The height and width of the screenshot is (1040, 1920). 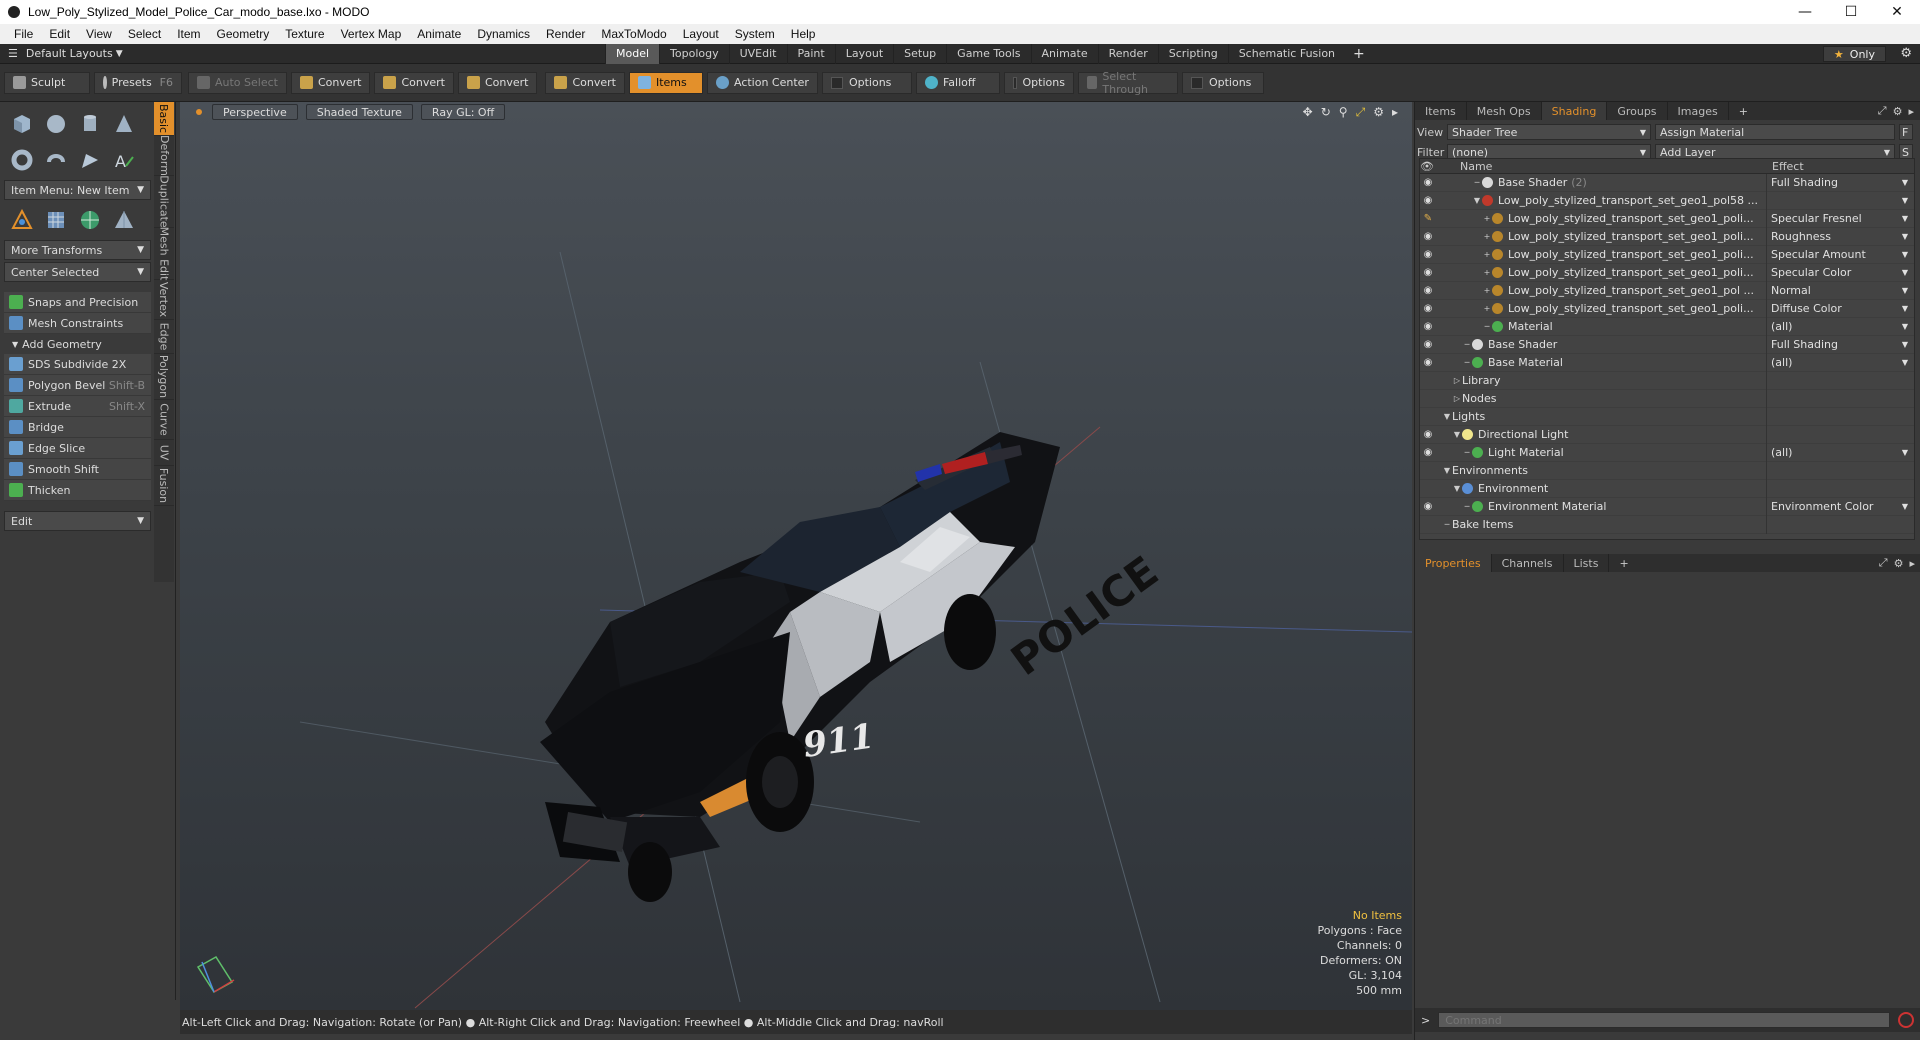 What do you see at coordinates (1667, 182) in the screenshot?
I see `shader-tree-row: ◉ ─ Base Shader (2) Full Shading ▼` at bounding box center [1667, 182].